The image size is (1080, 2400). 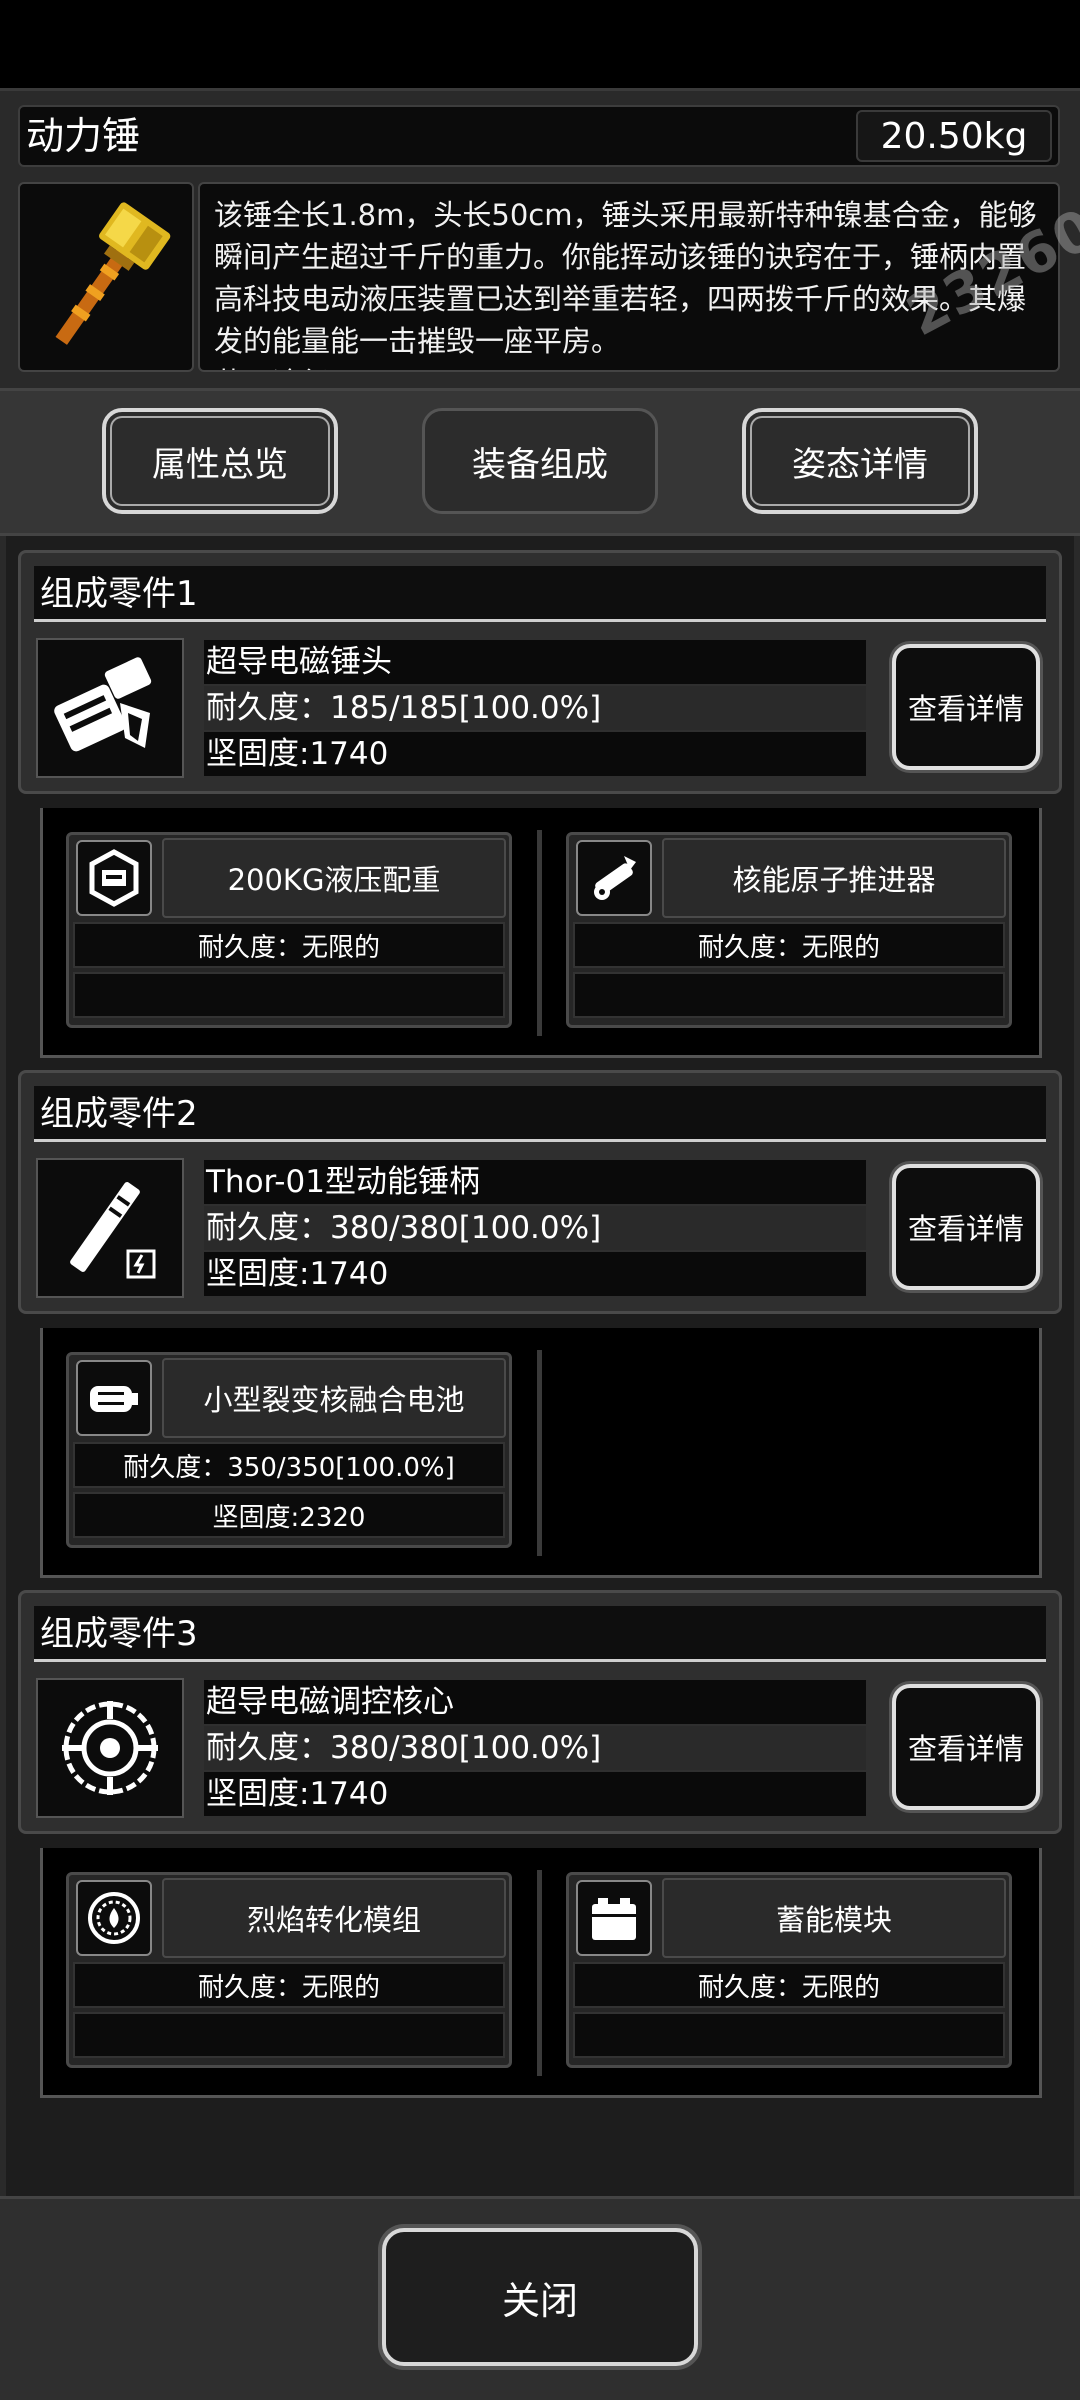 What do you see at coordinates (113, 1230) in the screenshot?
I see `hammer-handle-icon` at bounding box center [113, 1230].